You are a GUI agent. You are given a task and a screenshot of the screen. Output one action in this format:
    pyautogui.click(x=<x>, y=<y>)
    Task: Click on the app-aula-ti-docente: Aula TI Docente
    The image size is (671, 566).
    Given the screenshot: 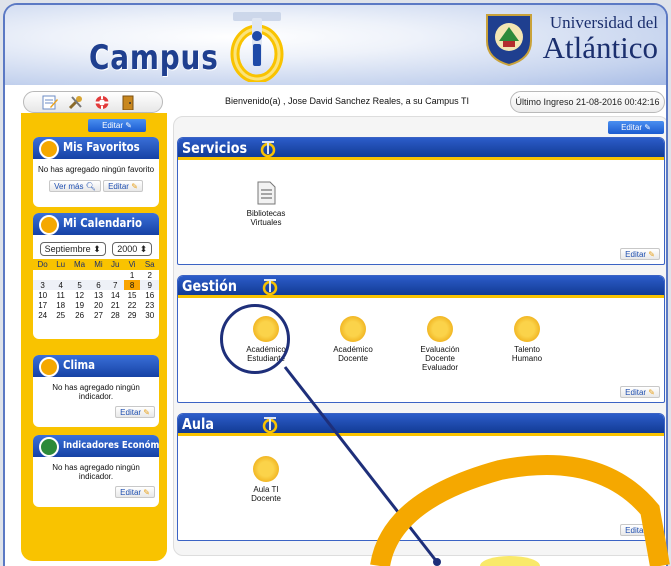 What is the action you would take?
    pyautogui.click(x=266, y=479)
    